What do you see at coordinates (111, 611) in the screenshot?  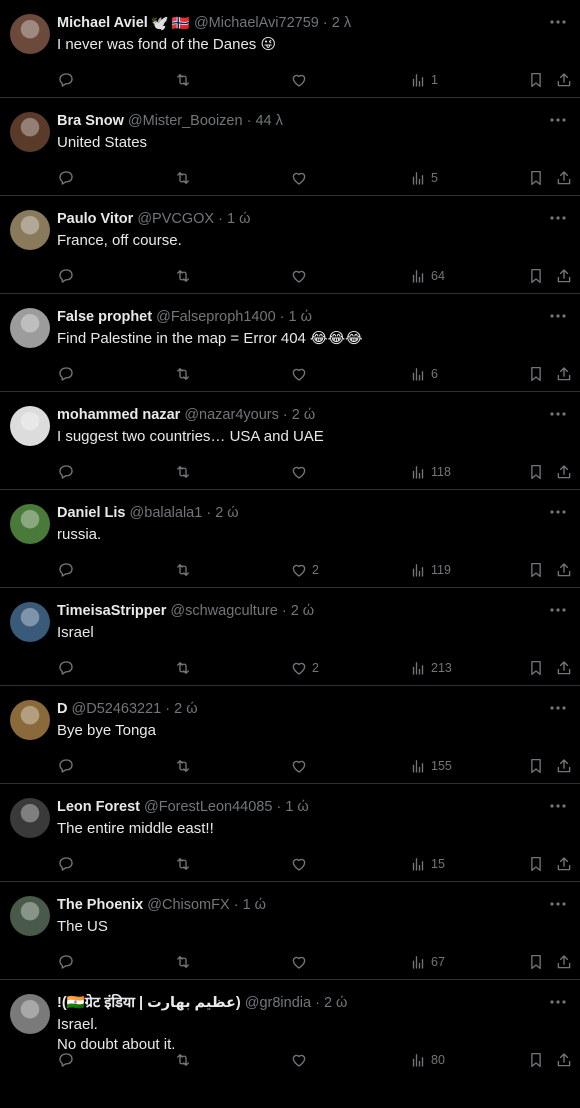 I see `display-name: TimeisaStripper` at bounding box center [111, 611].